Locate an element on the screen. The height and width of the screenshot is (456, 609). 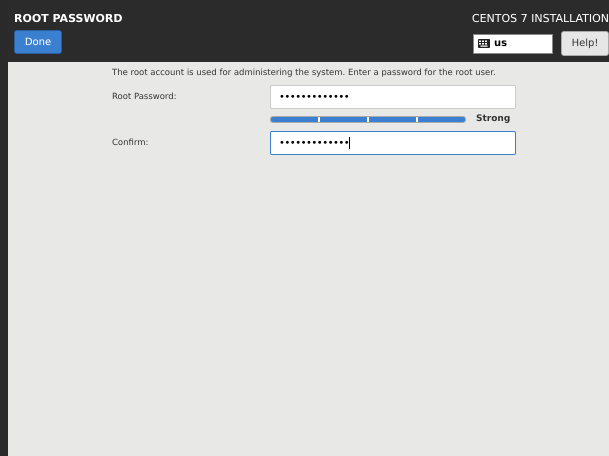
password-field: ••••••••••••• is located at coordinates (393, 97).